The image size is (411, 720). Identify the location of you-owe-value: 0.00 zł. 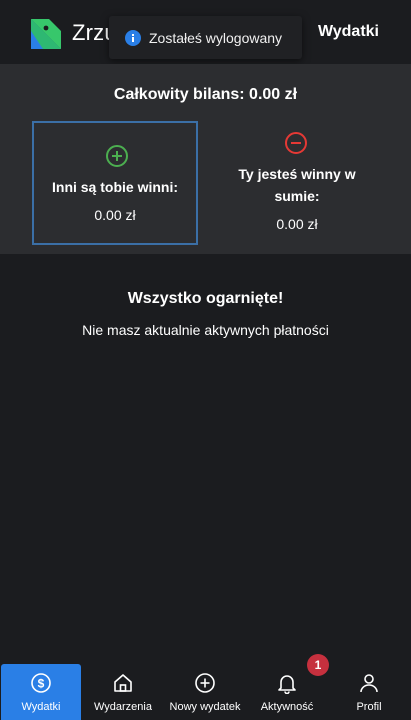
(297, 224).